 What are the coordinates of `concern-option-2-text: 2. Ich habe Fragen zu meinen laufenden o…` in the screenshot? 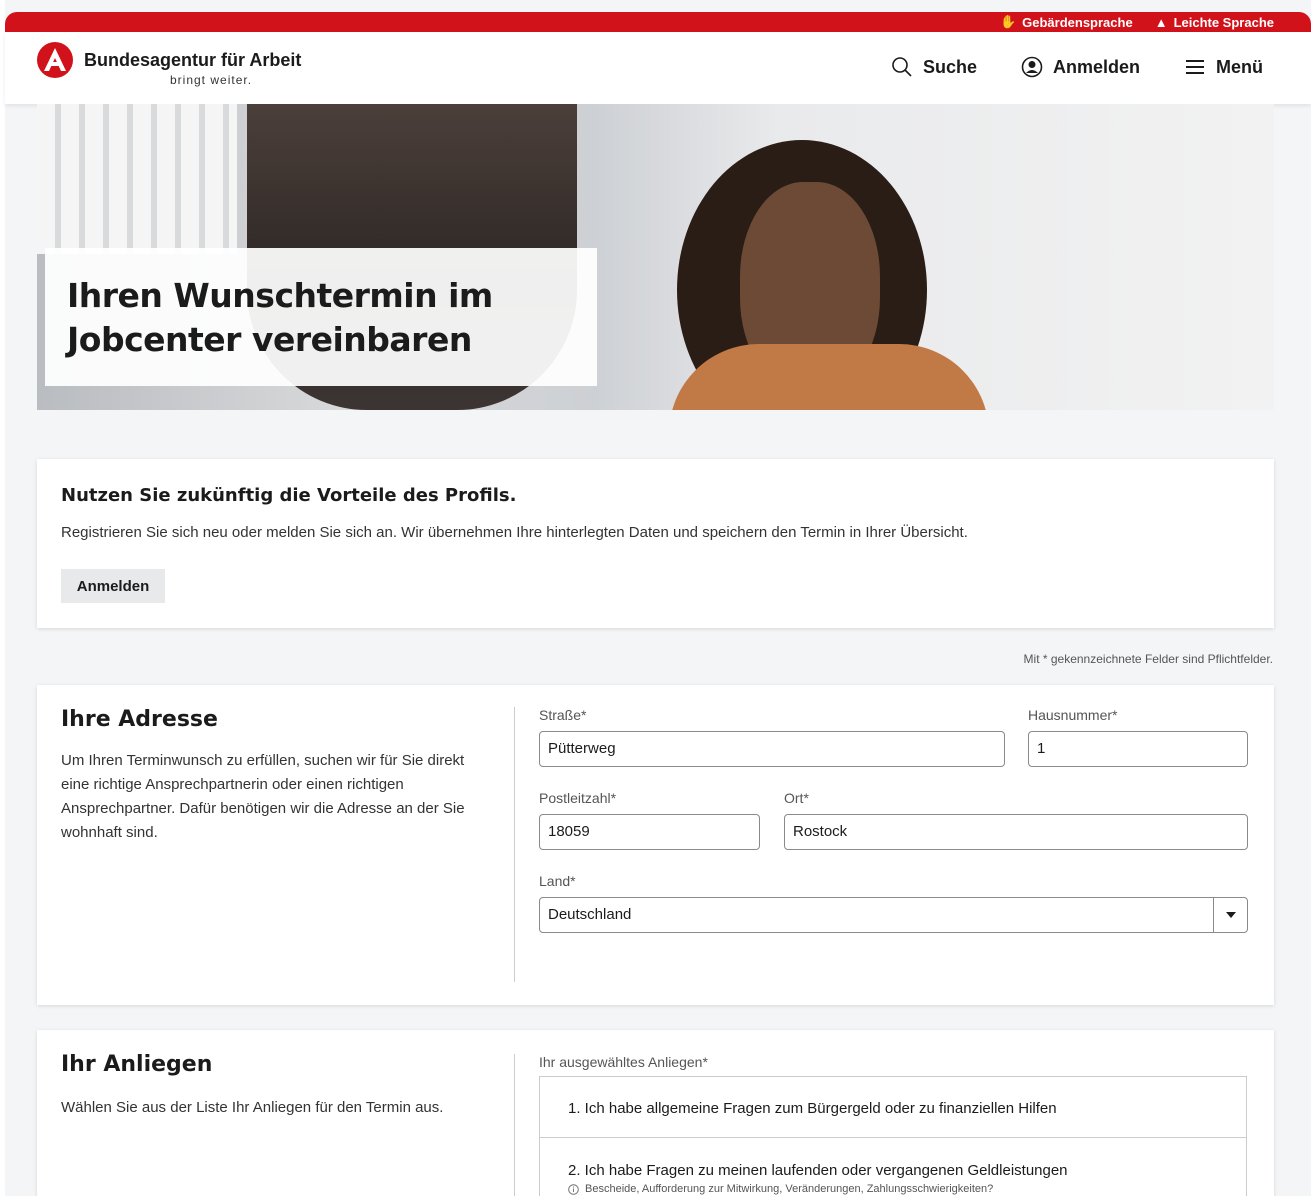 It's located at (818, 1170).